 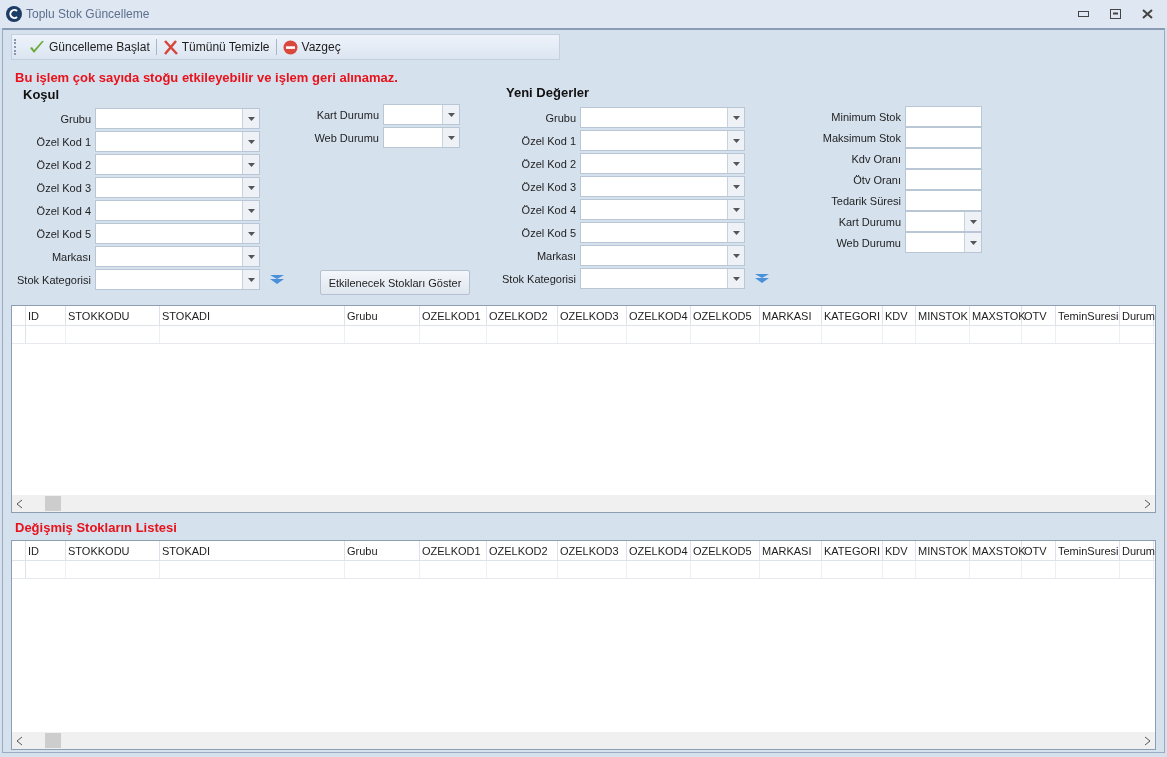 What do you see at coordinates (876, 179) in the screenshot?
I see `field-label: Ötv Oranı` at bounding box center [876, 179].